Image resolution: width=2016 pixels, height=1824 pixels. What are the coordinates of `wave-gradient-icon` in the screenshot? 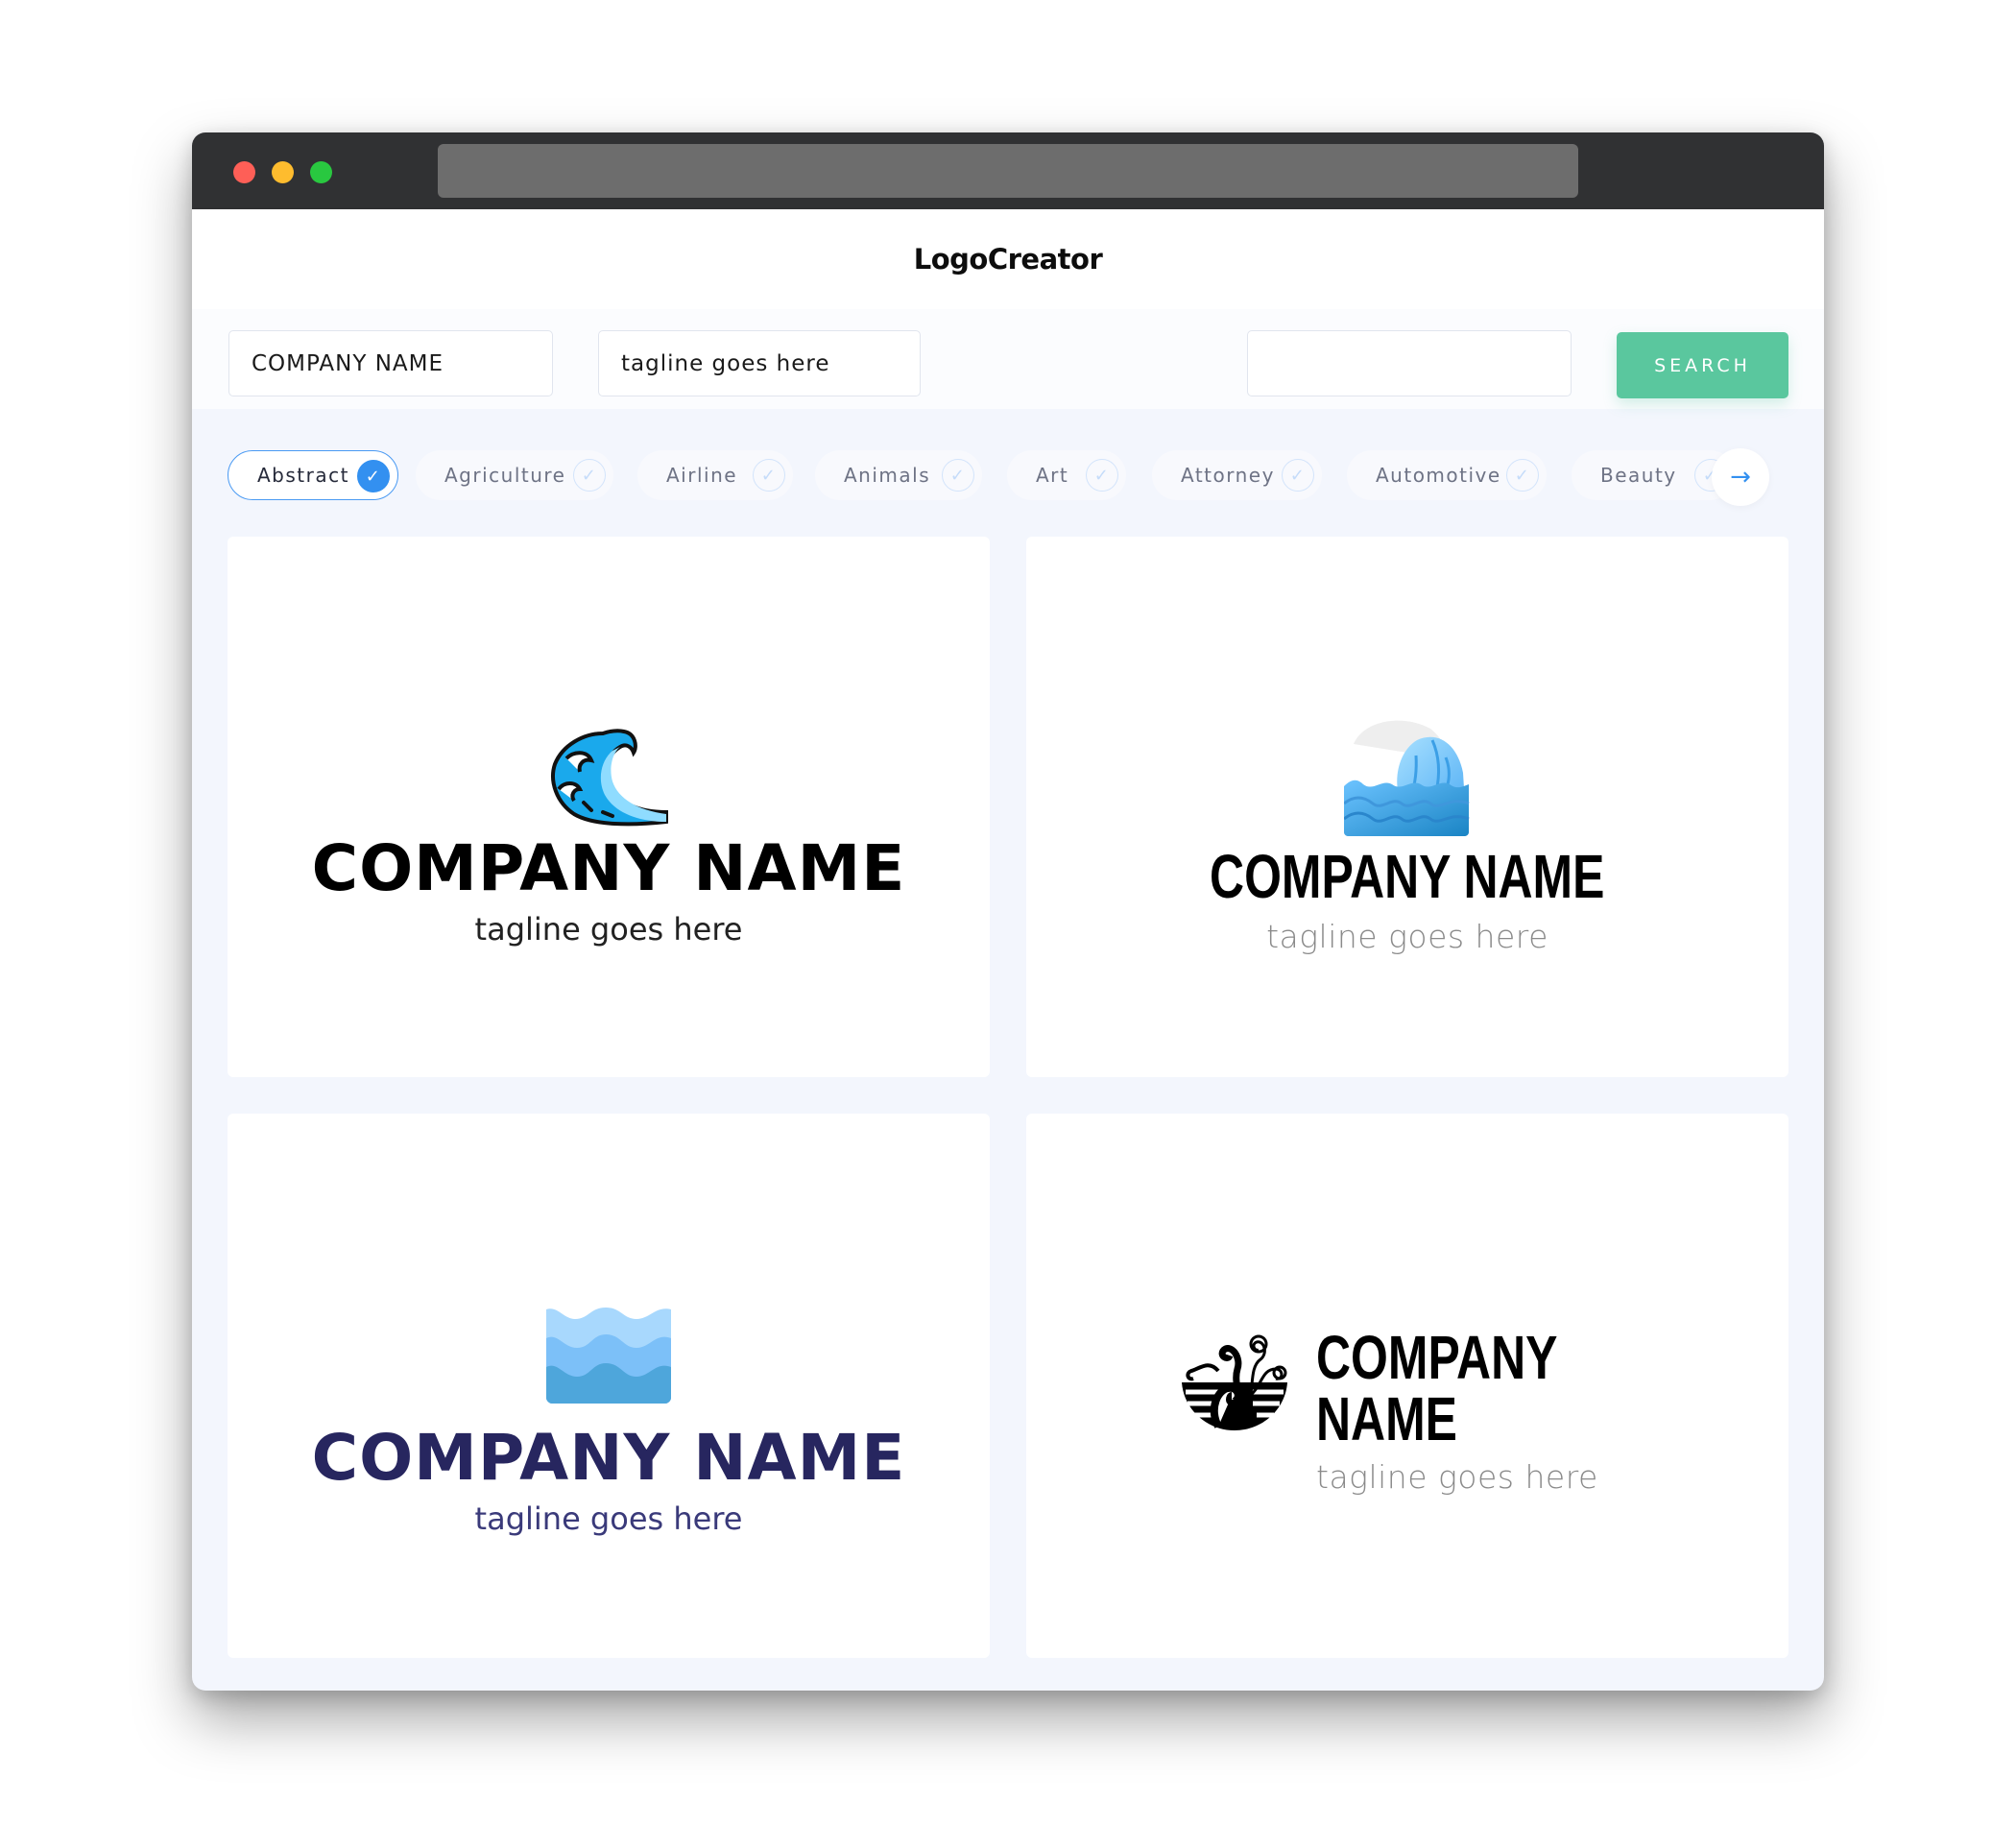 It's located at (1407, 778).